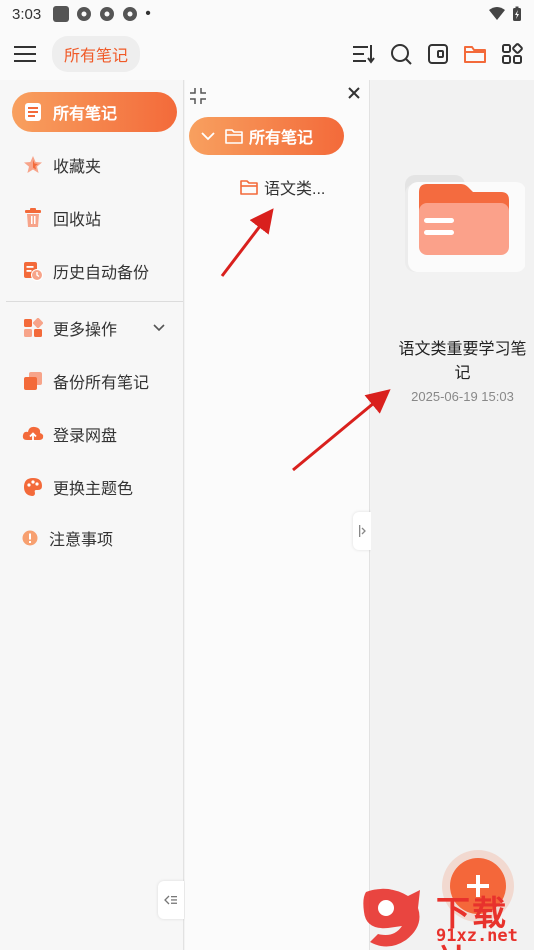 The width and height of the screenshot is (534, 950). What do you see at coordinates (61, 14) in the screenshot?
I see `app-notification-icon` at bounding box center [61, 14].